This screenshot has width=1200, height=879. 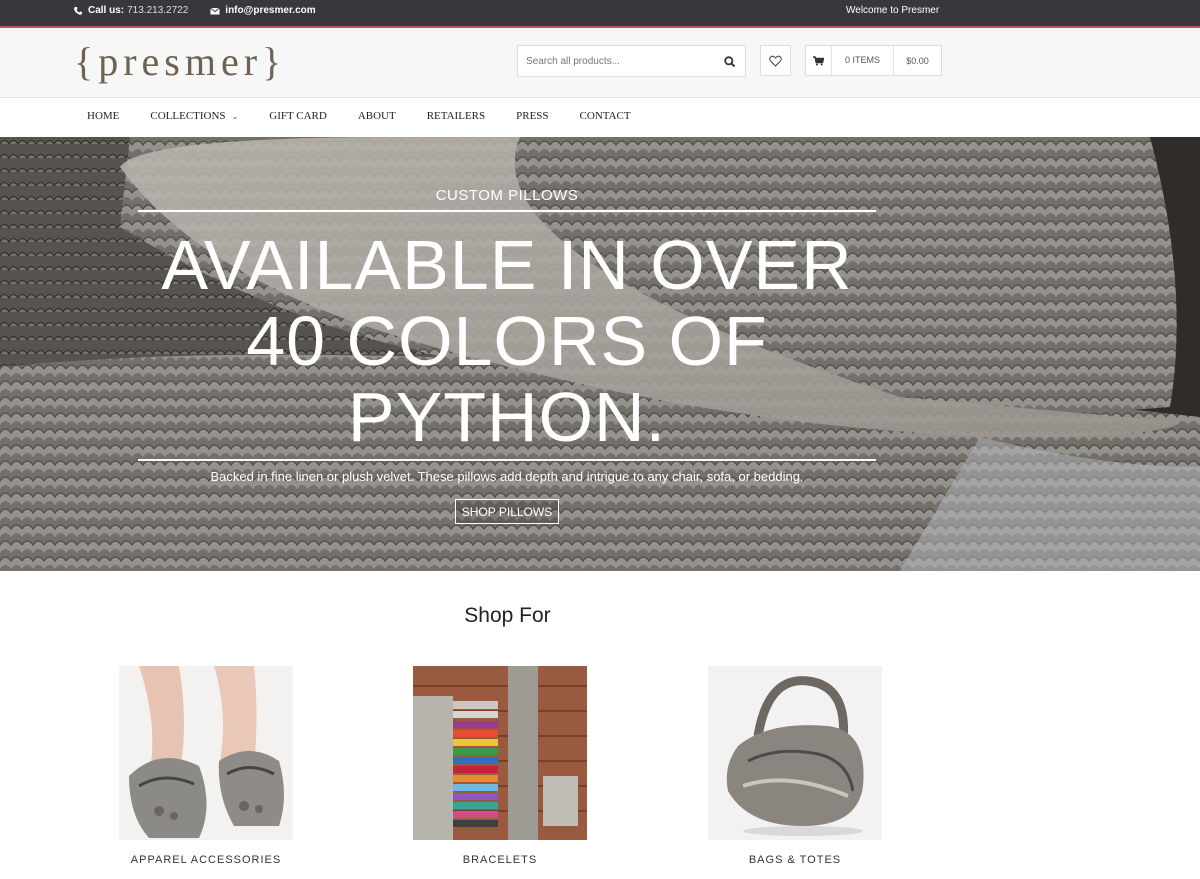 I want to click on nav-retailers: RETAILERS, so click(x=456, y=116).